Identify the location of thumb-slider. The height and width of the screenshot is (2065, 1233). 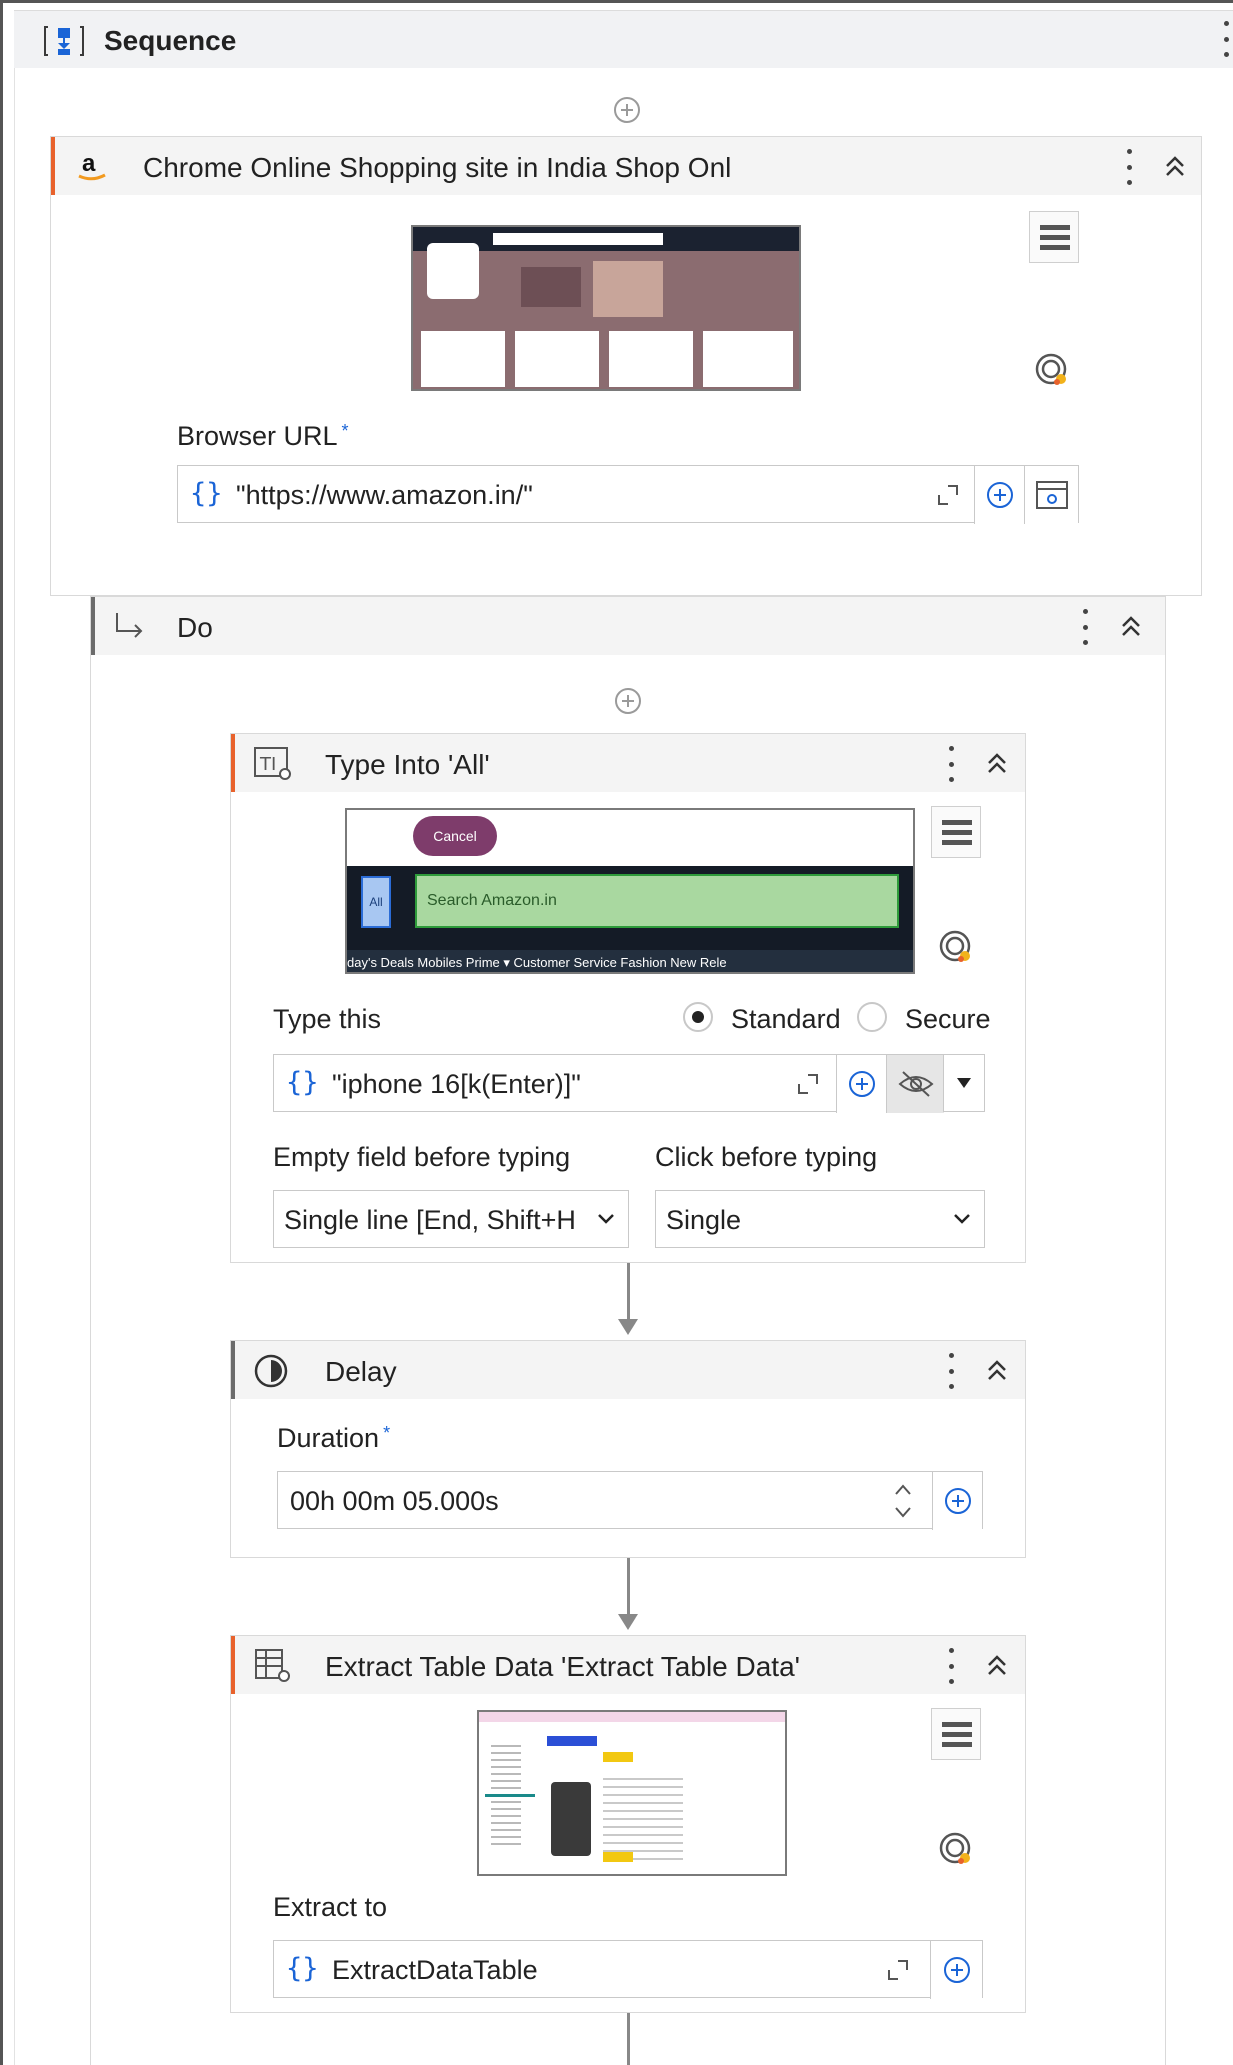
(510, 1795).